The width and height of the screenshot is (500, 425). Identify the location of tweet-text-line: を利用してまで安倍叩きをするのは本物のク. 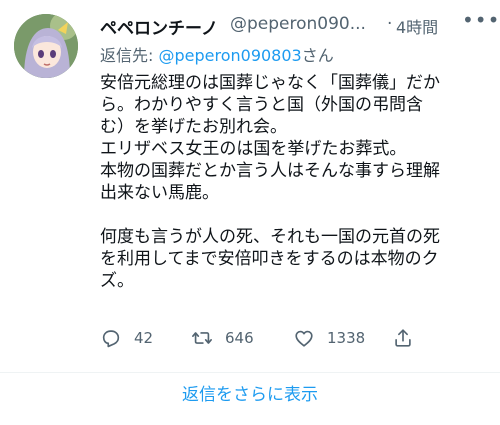
(269, 259).